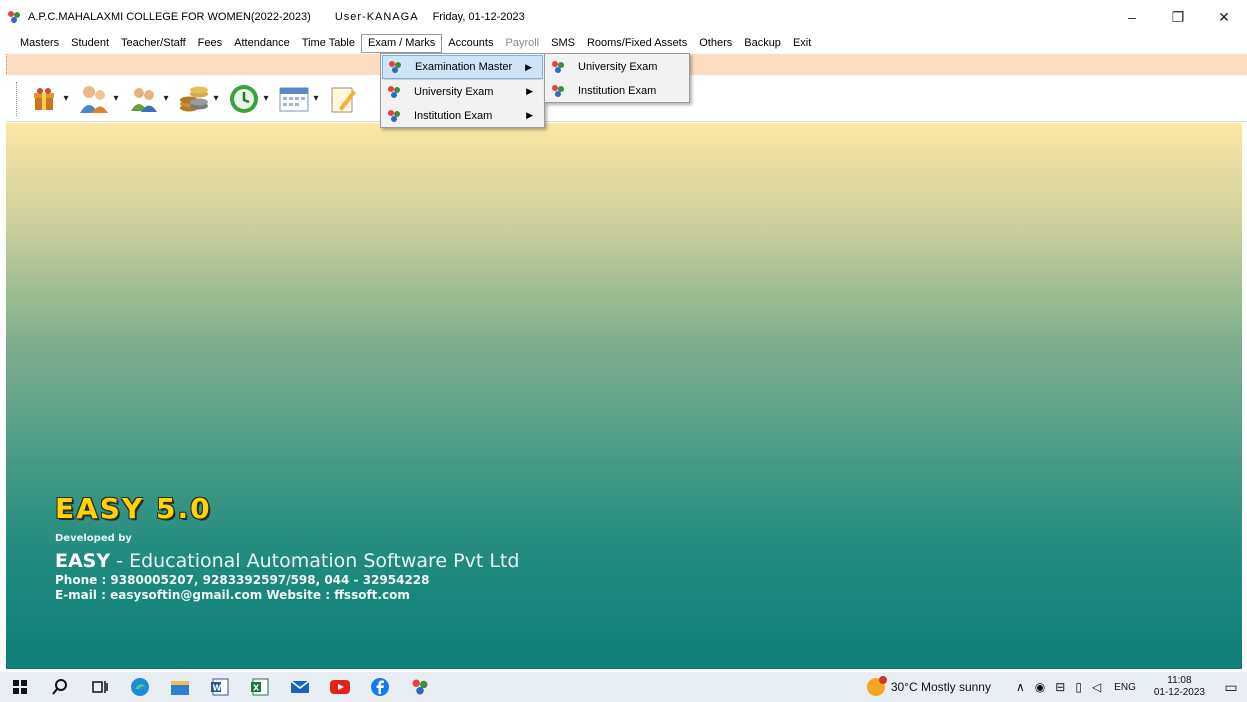  Describe the element at coordinates (294, 99) in the screenshot. I see `calendar-icon` at that location.